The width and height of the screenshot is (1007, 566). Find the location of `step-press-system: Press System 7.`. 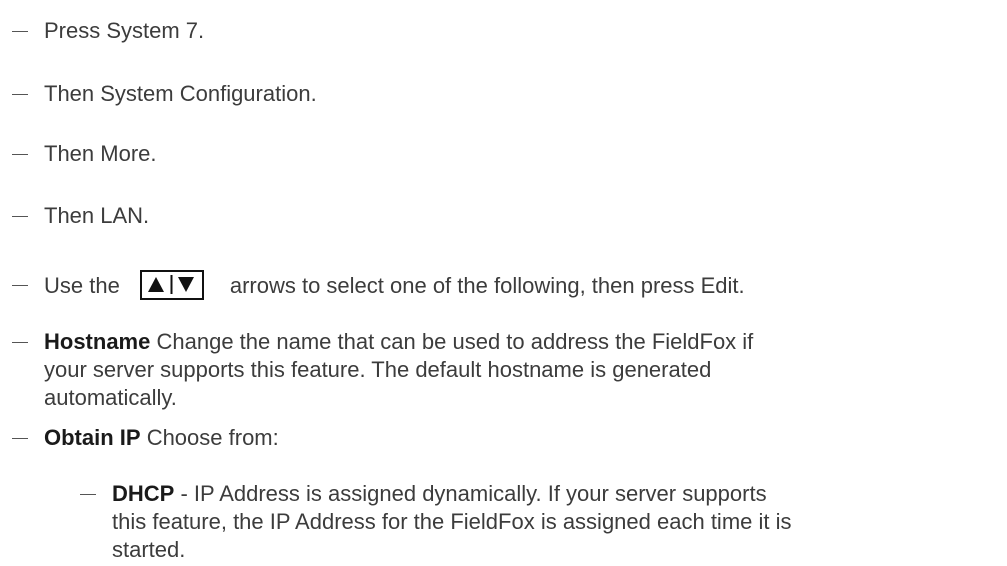

step-press-system: Press System 7. is located at coordinates (124, 30).